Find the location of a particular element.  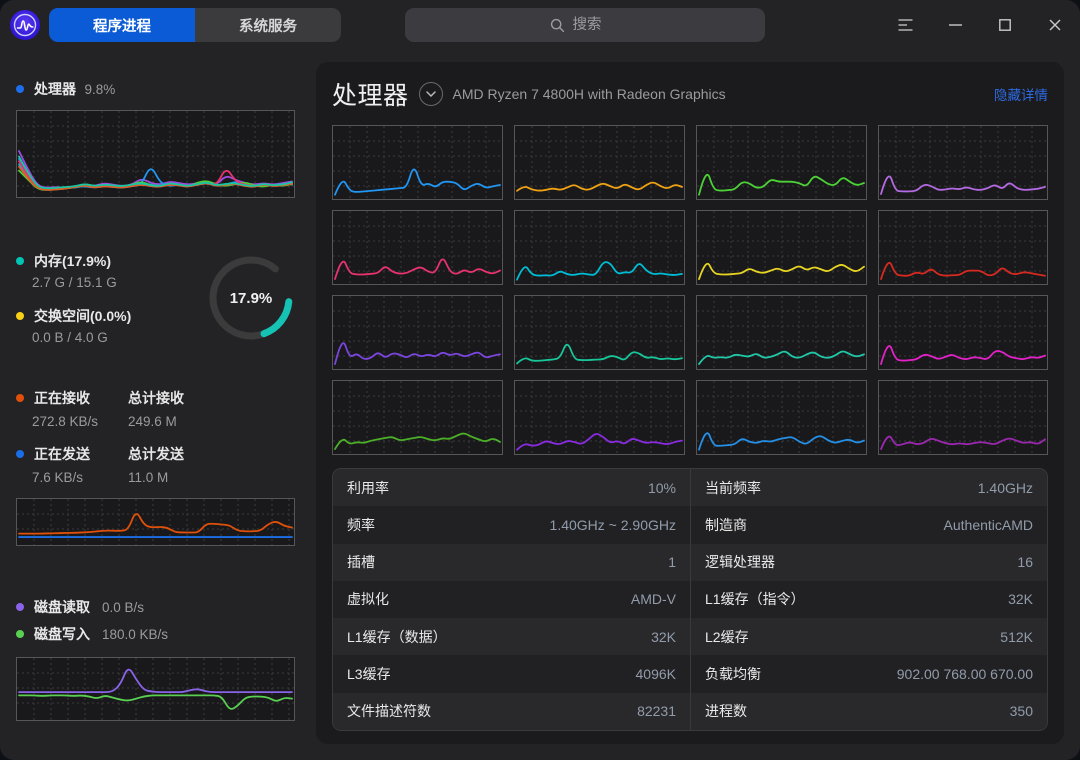

memory-ring-gauge: 17.9% is located at coordinates (251, 298).